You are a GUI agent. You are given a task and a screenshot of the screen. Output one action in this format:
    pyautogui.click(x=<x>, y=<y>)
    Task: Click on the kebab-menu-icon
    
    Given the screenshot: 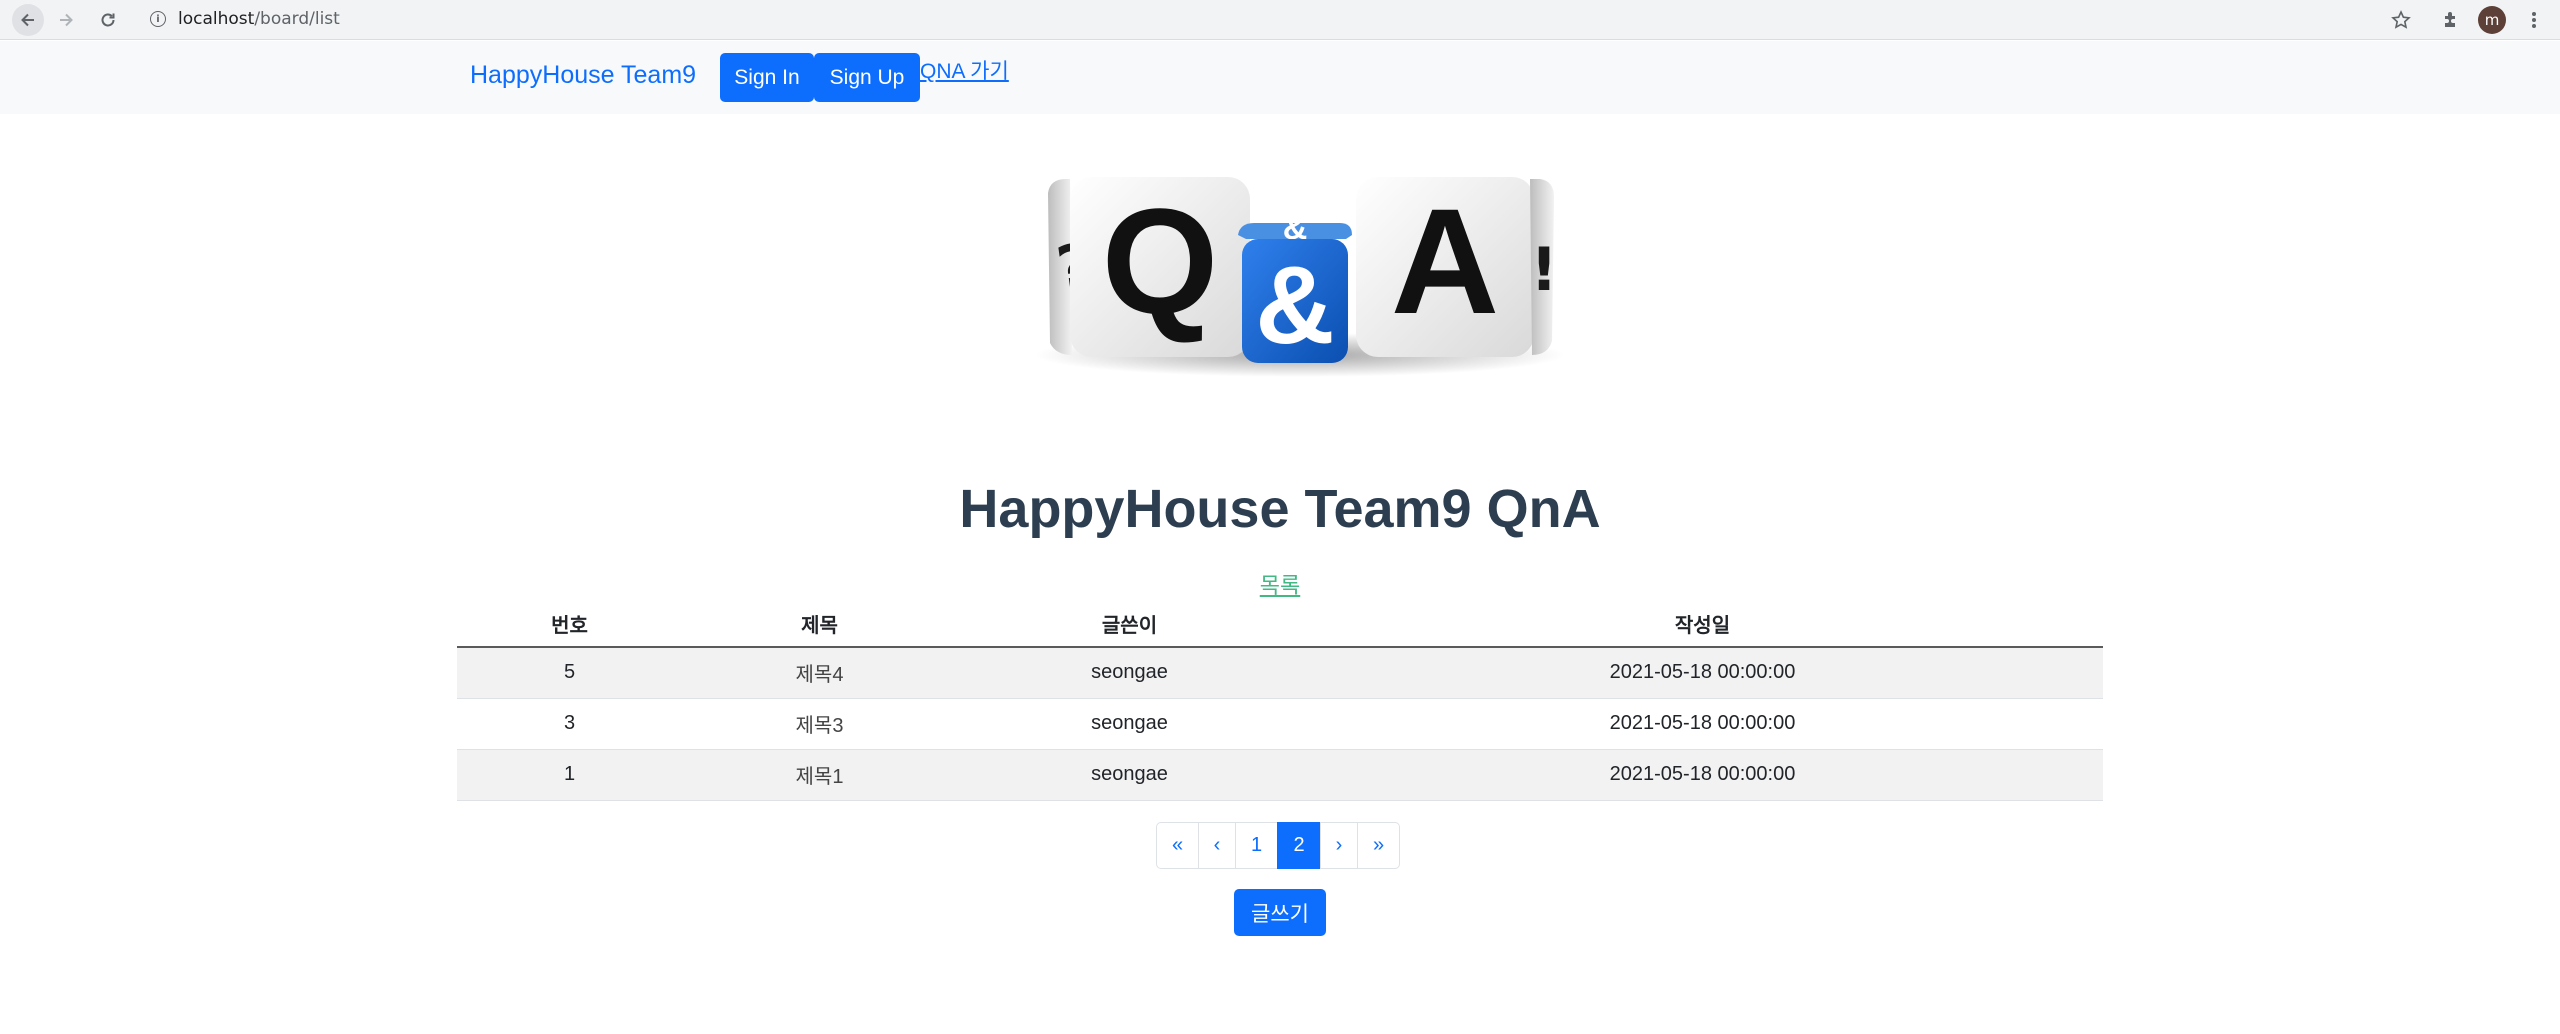 What is the action you would take?
    pyautogui.click(x=2534, y=20)
    